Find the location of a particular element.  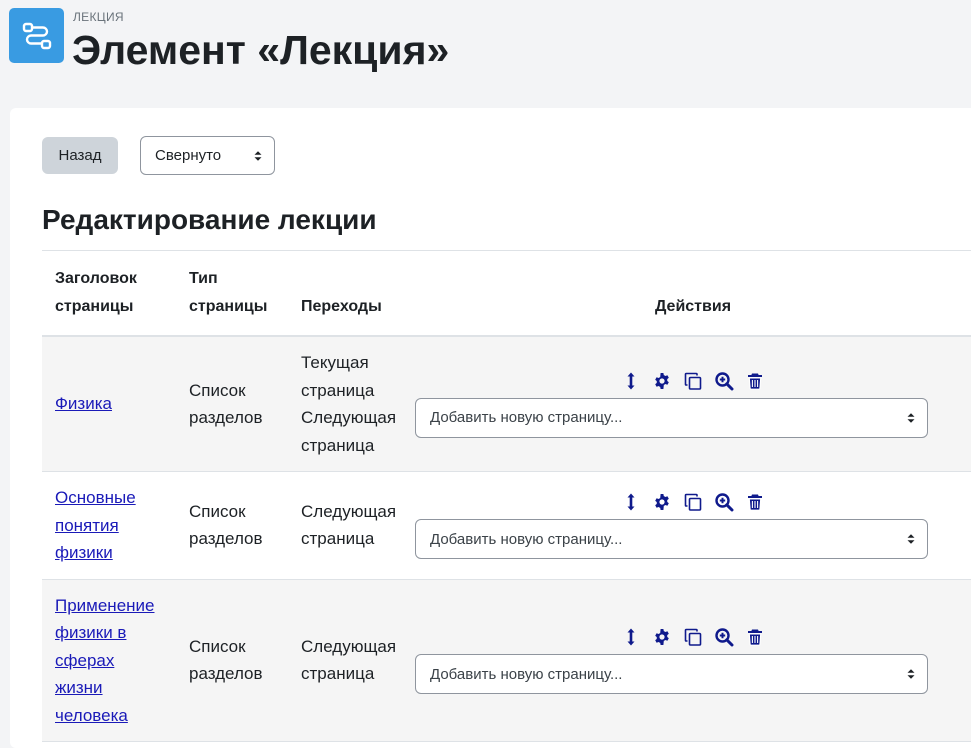

back-button: Назад is located at coordinates (80, 155).